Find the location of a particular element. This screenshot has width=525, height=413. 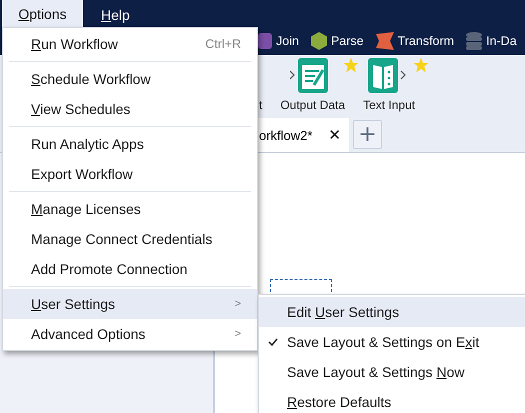

new-tab-button: + is located at coordinates (367, 134).